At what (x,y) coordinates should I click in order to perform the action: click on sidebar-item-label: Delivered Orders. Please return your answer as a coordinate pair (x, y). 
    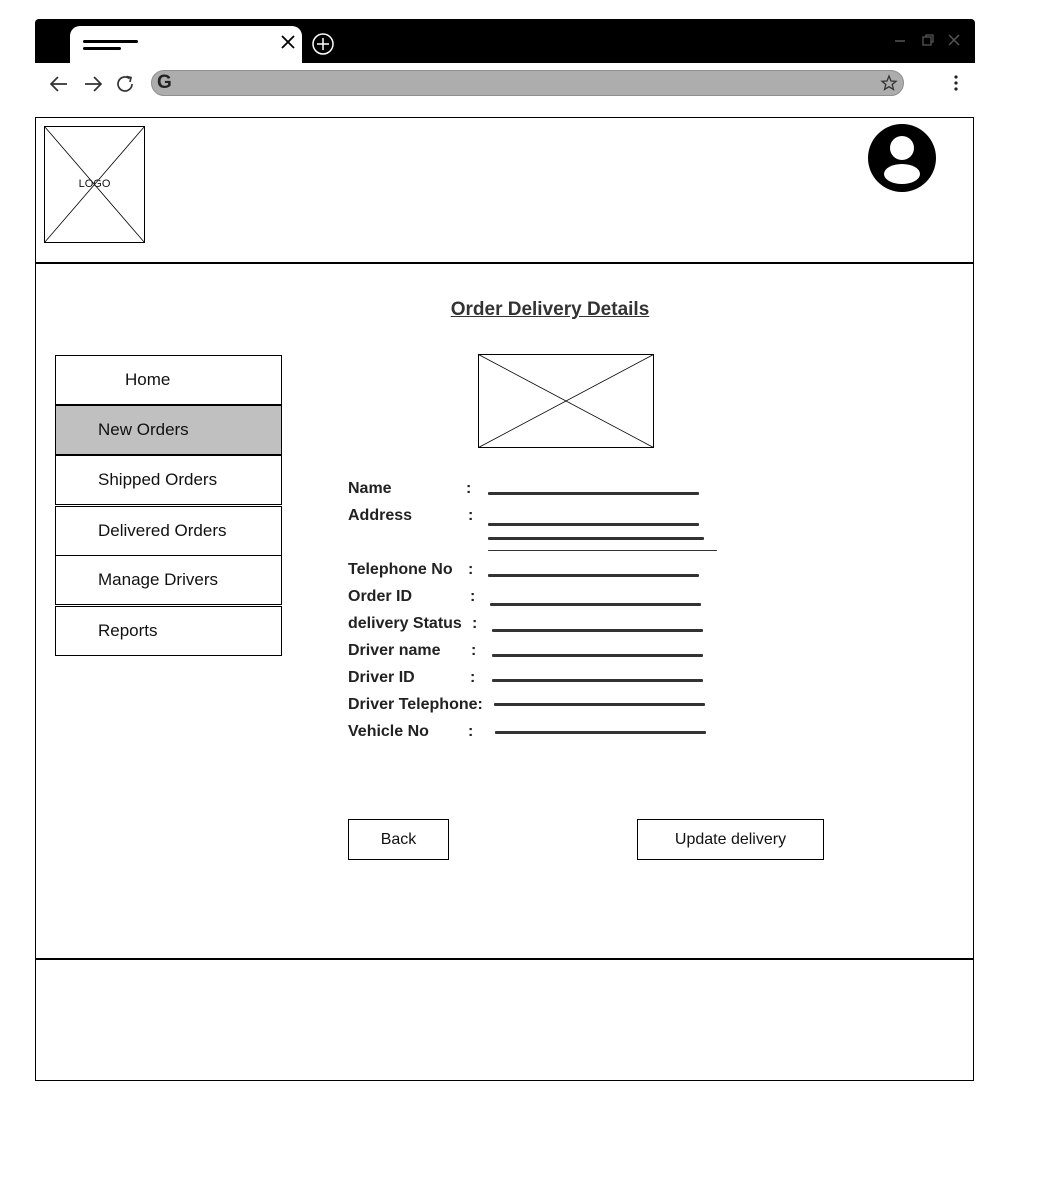
    Looking at the image, I should click on (162, 530).